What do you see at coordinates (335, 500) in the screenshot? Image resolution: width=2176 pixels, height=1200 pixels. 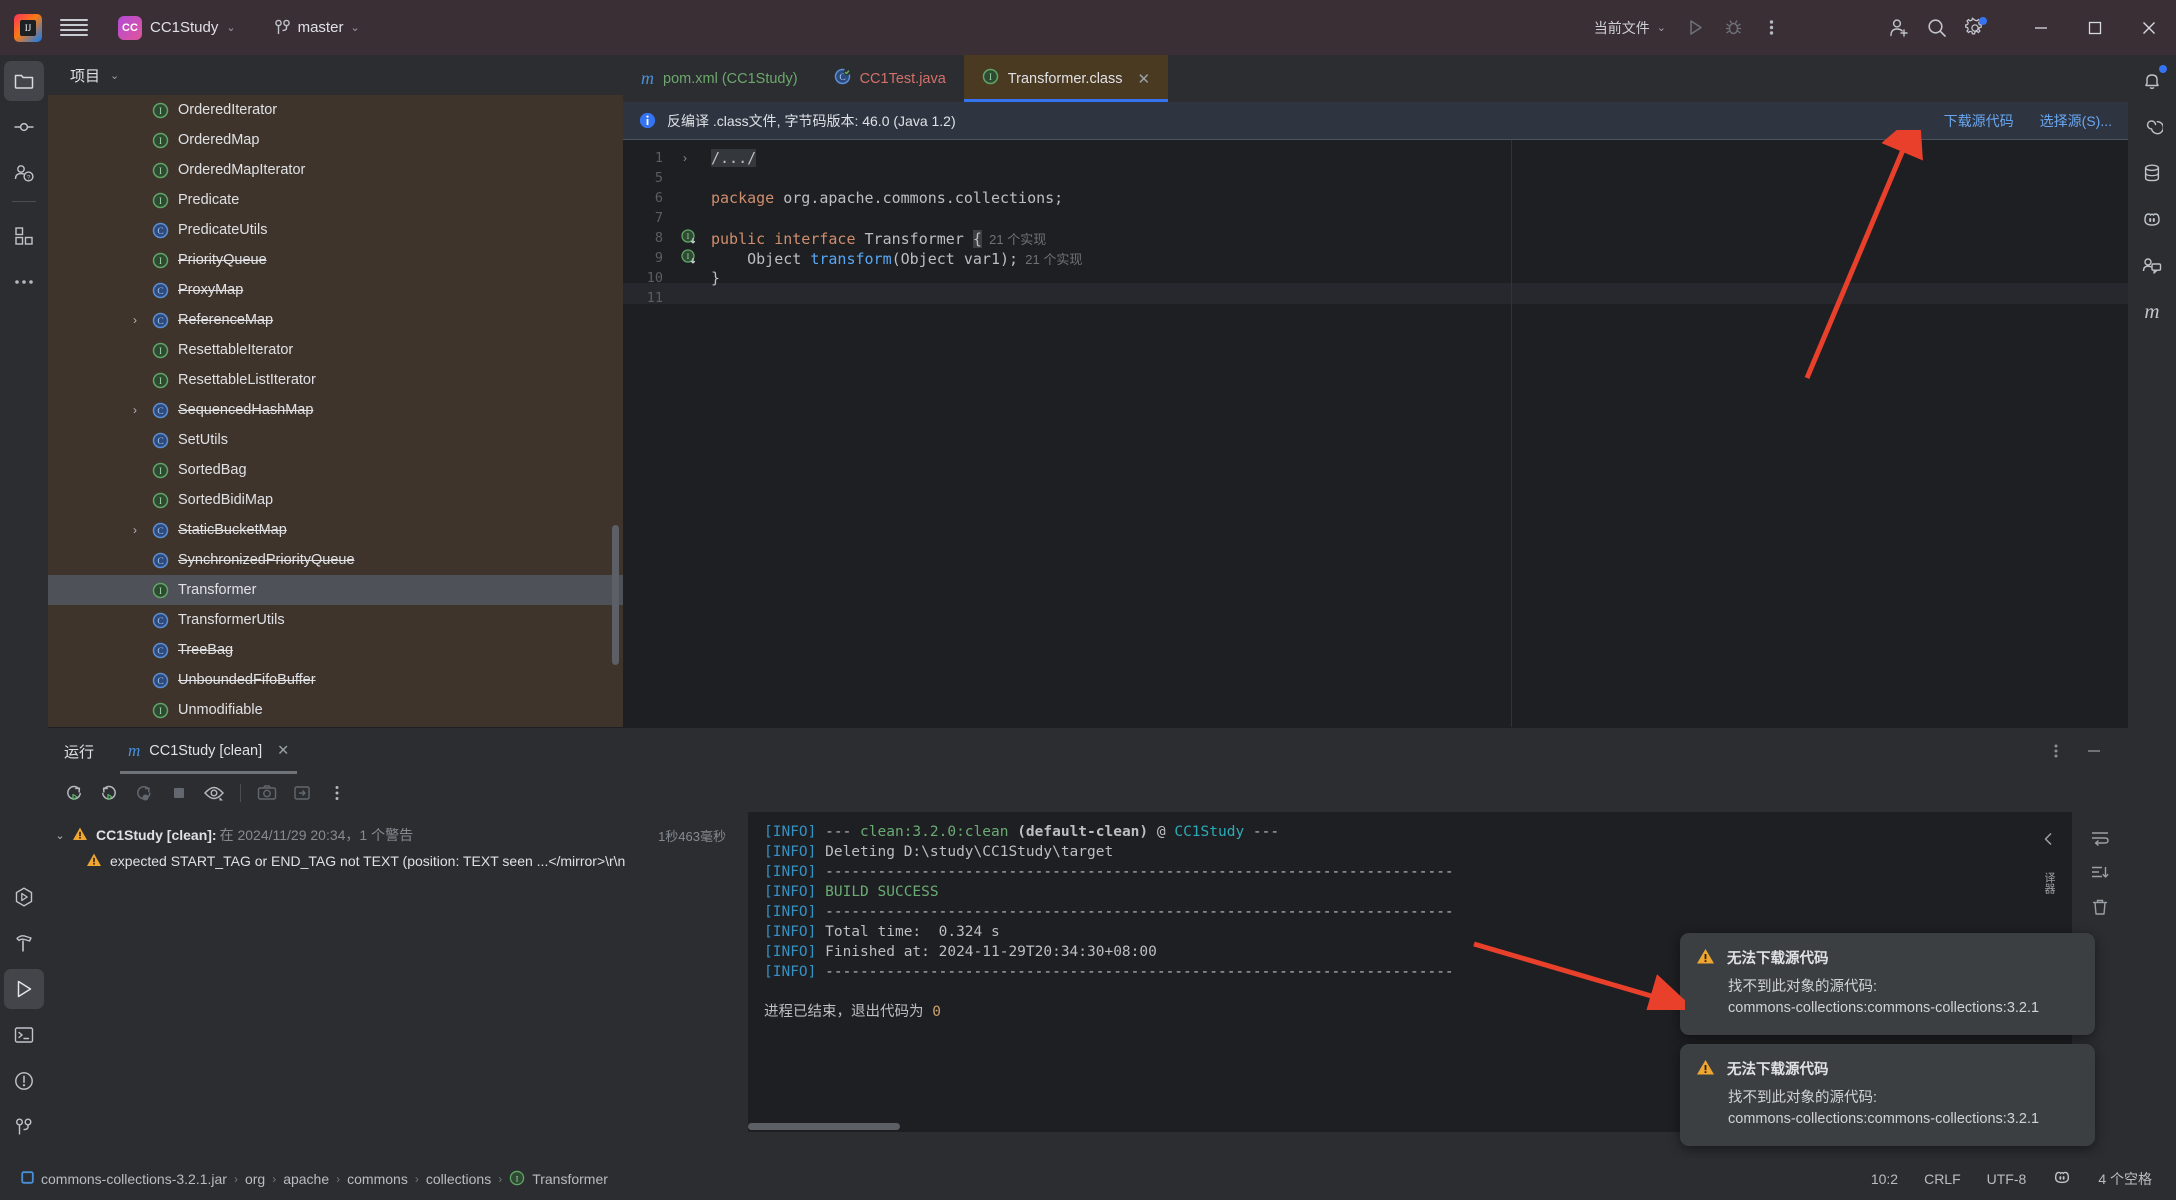 I see `tree-item-sortedbidimap: ›ISortedBidiMap` at bounding box center [335, 500].